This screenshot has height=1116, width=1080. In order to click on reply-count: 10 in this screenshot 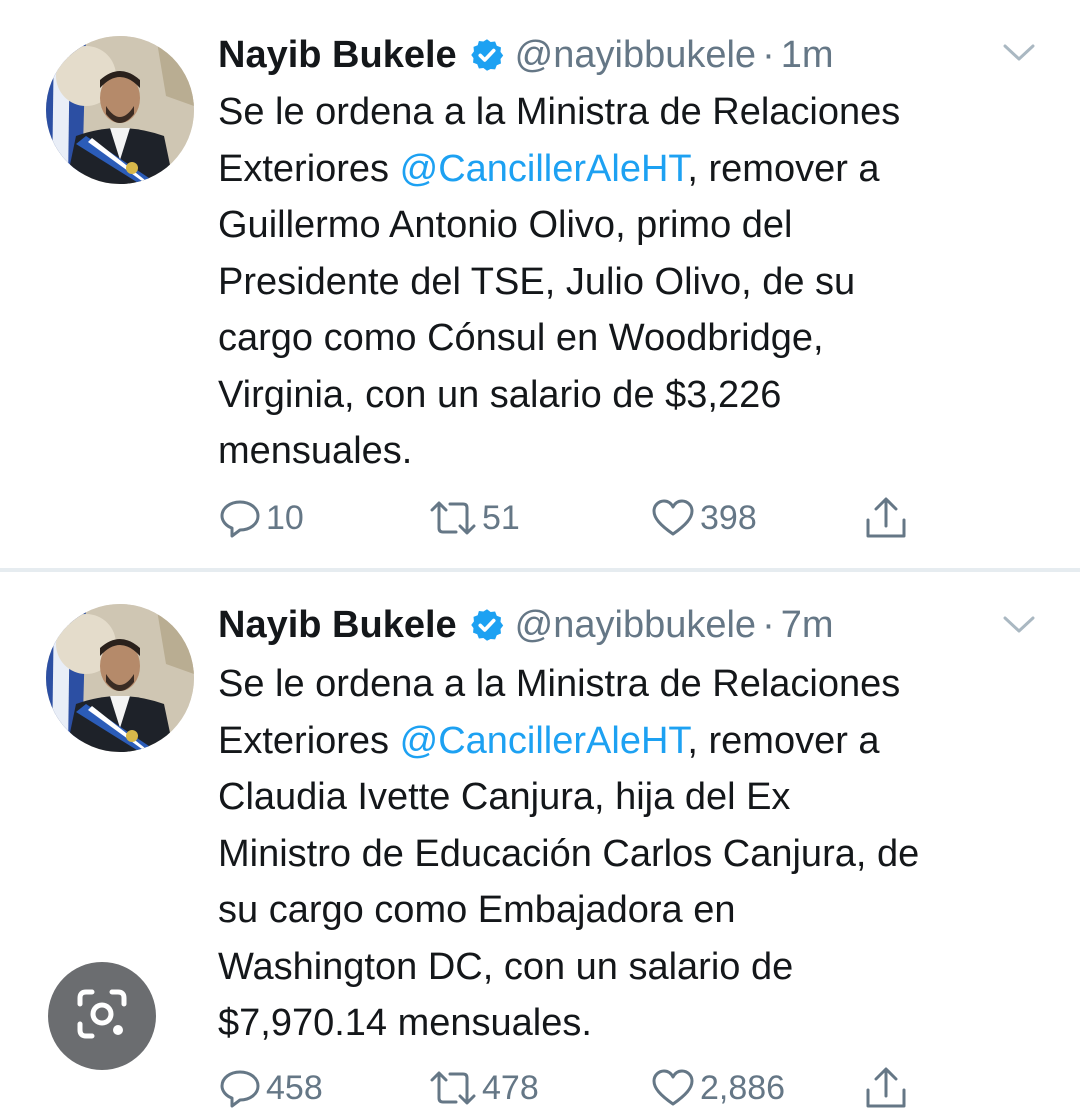, I will do `click(285, 517)`.